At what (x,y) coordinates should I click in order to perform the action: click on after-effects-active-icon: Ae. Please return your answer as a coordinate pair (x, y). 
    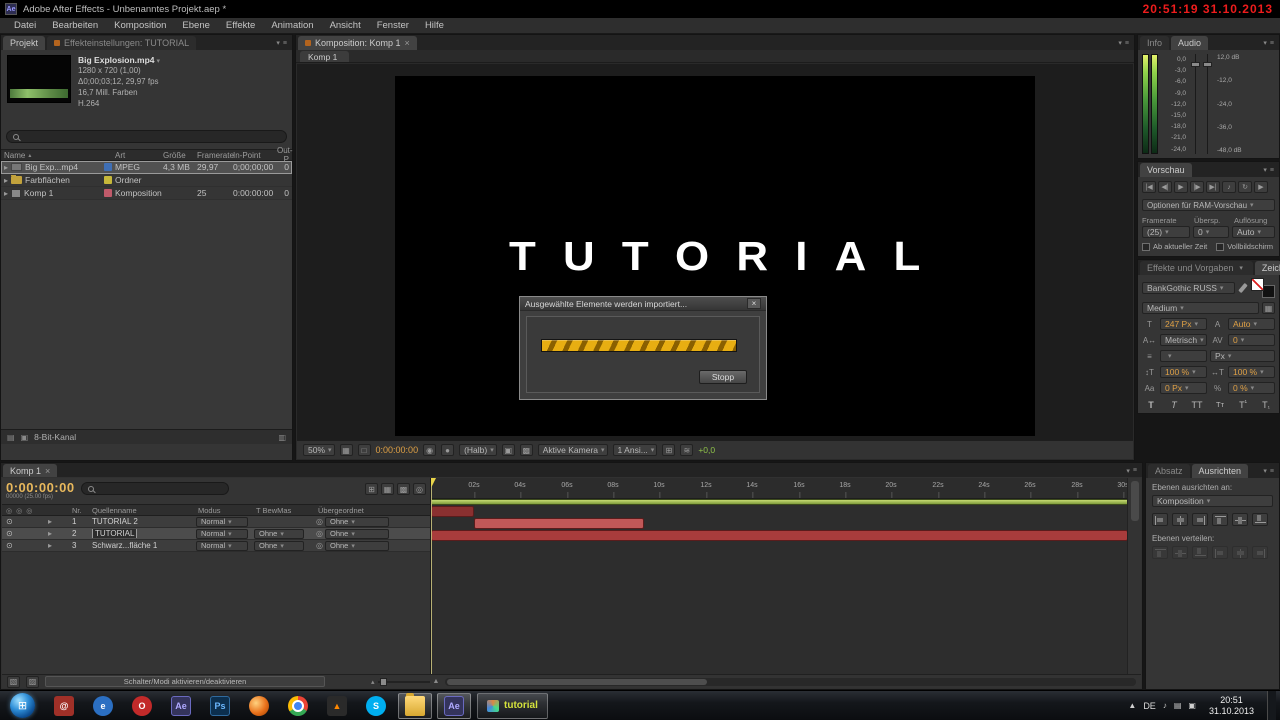
    Looking at the image, I should click on (454, 705).